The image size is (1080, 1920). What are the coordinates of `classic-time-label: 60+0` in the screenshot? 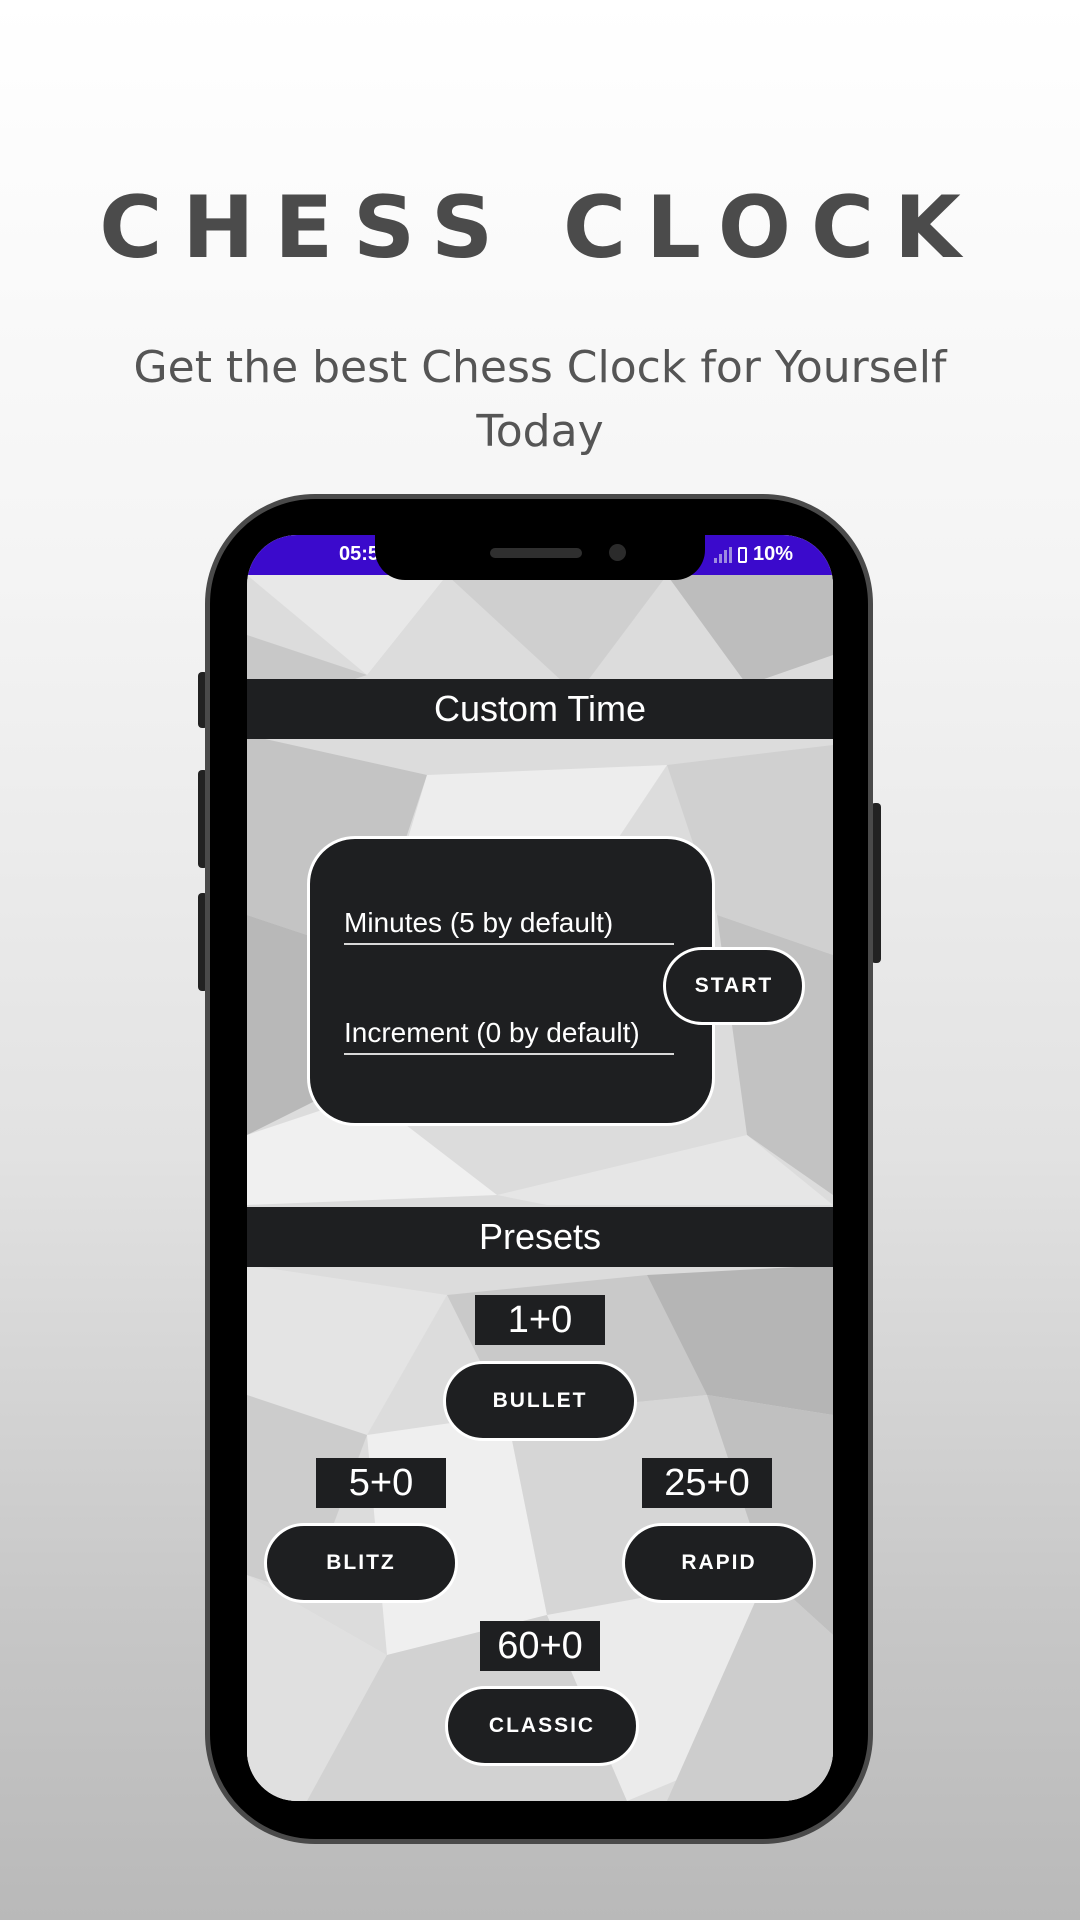 It's located at (540, 1646).